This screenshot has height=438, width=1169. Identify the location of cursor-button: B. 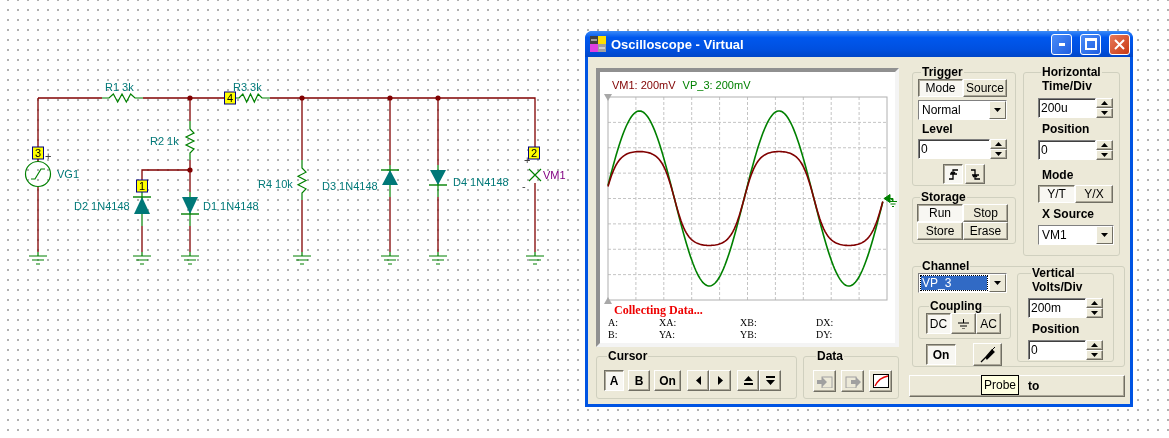
(639, 380).